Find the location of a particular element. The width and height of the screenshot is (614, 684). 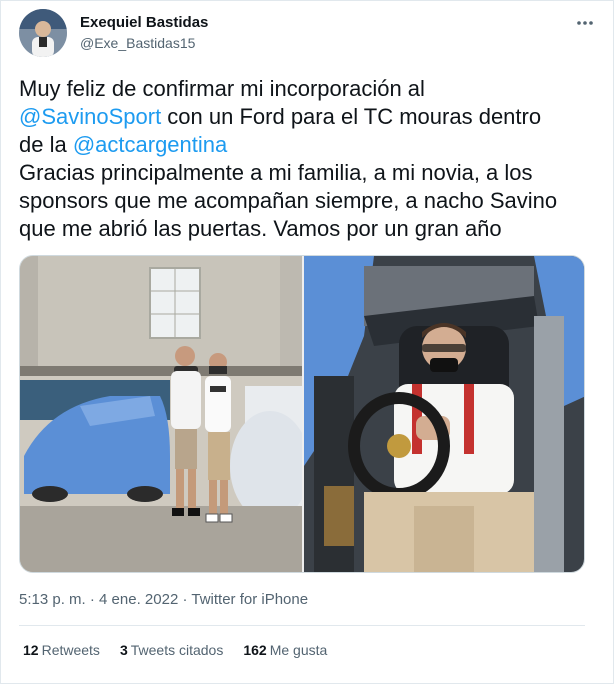

more-horizontal-icon is located at coordinates (585, 23).